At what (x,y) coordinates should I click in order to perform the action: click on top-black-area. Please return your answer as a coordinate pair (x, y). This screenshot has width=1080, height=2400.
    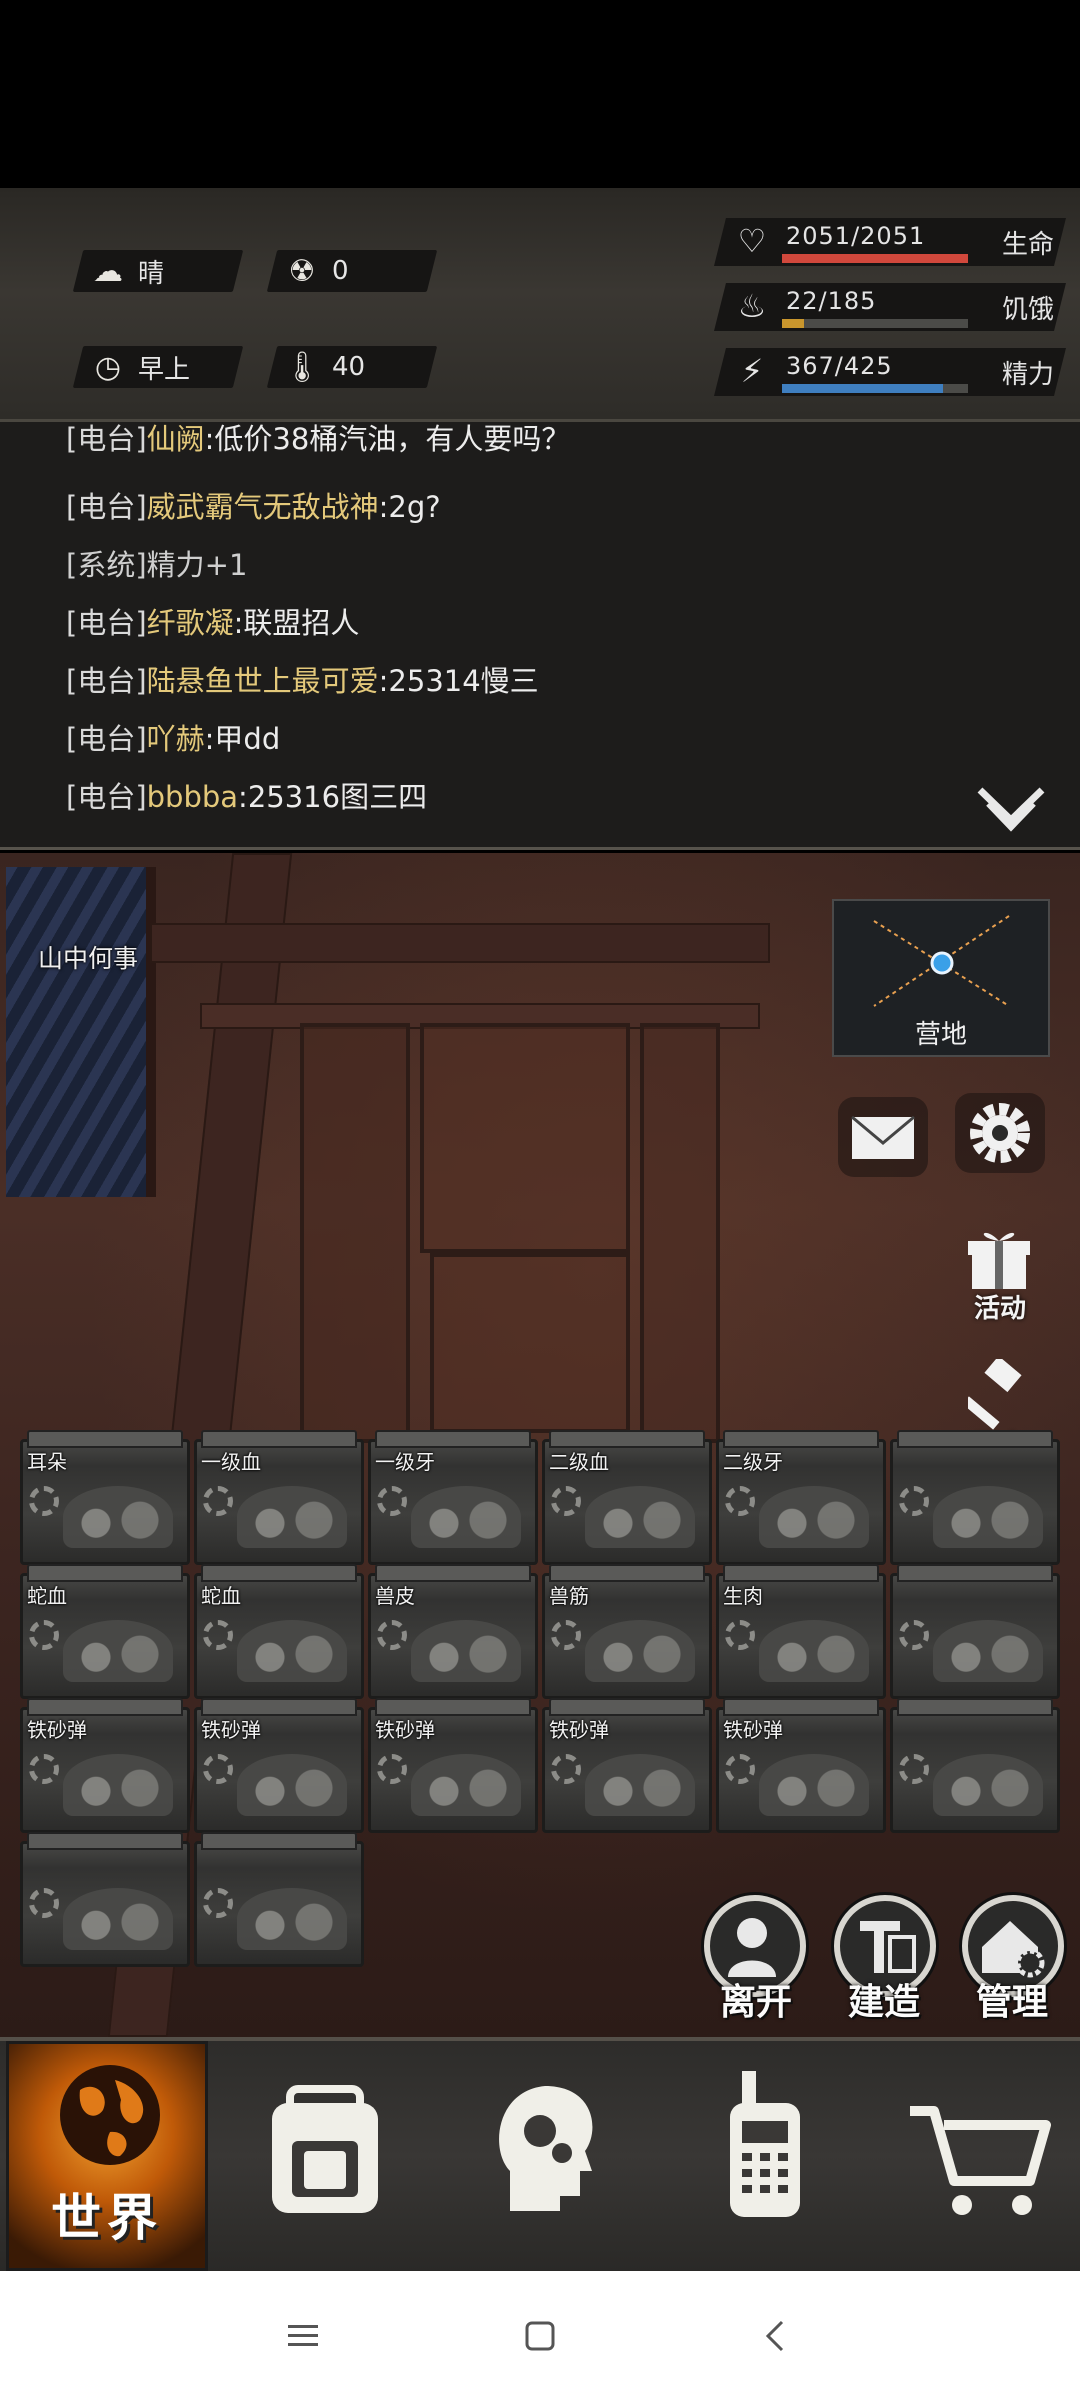
    Looking at the image, I should click on (540, 94).